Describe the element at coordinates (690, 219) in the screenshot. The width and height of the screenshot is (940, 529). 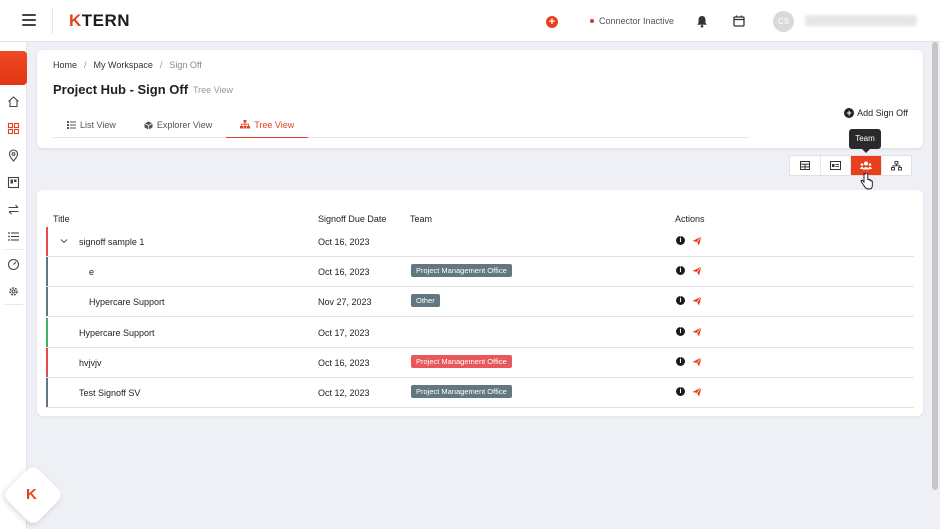
I see `column-header-actions: Actions` at that location.